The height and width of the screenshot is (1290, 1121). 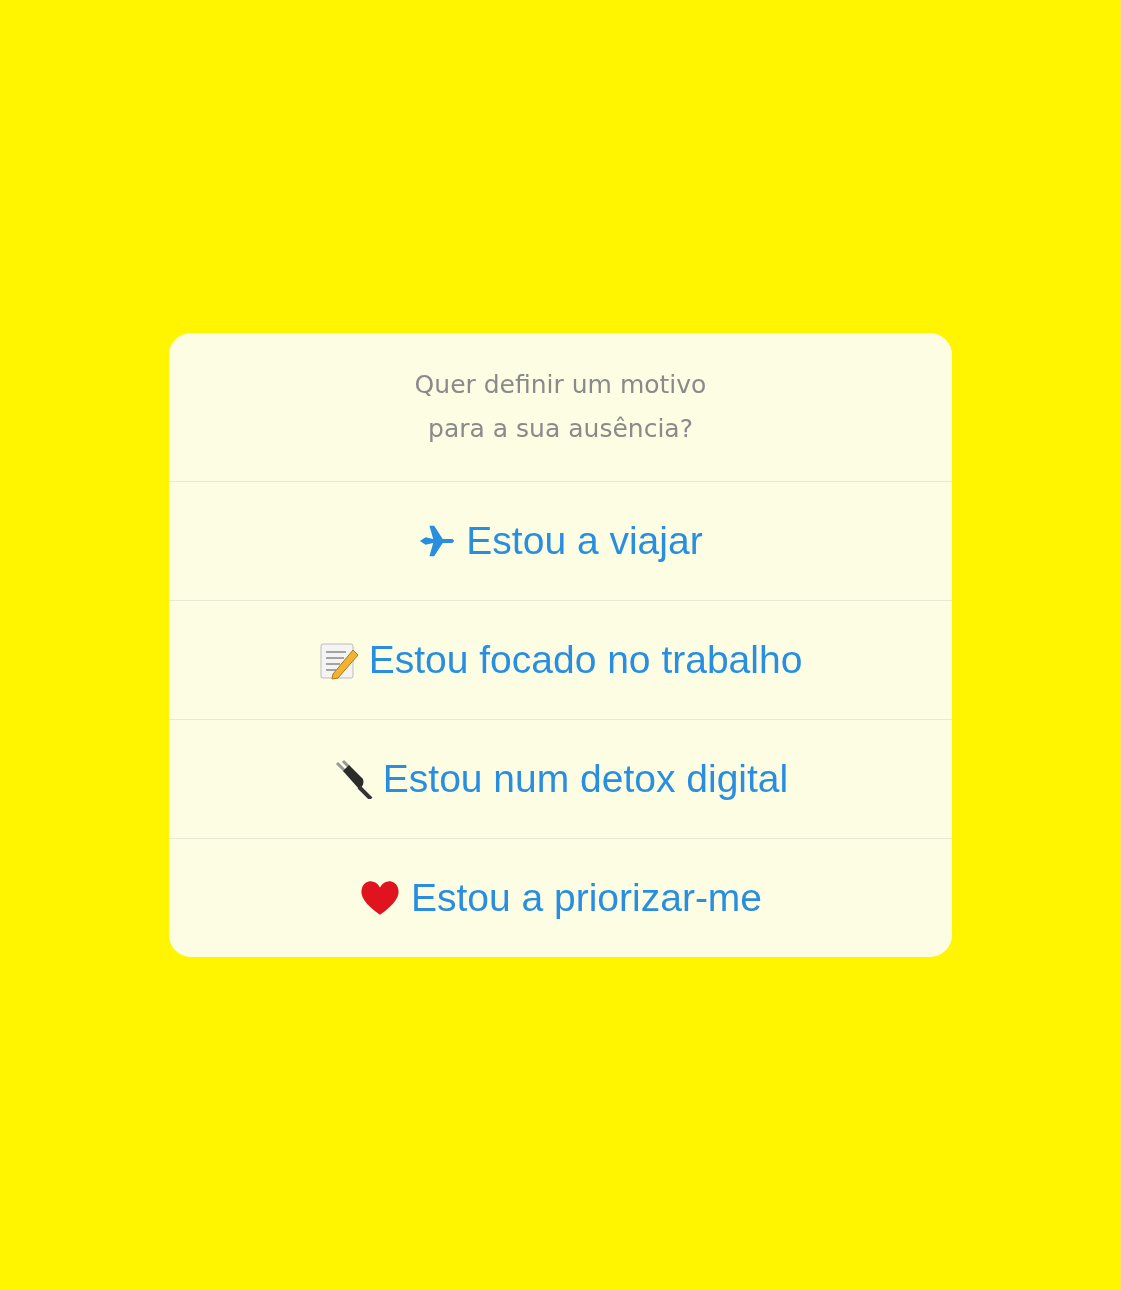 I want to click on option-button: Estou a priorizar-me, so click(x=560, y=897).